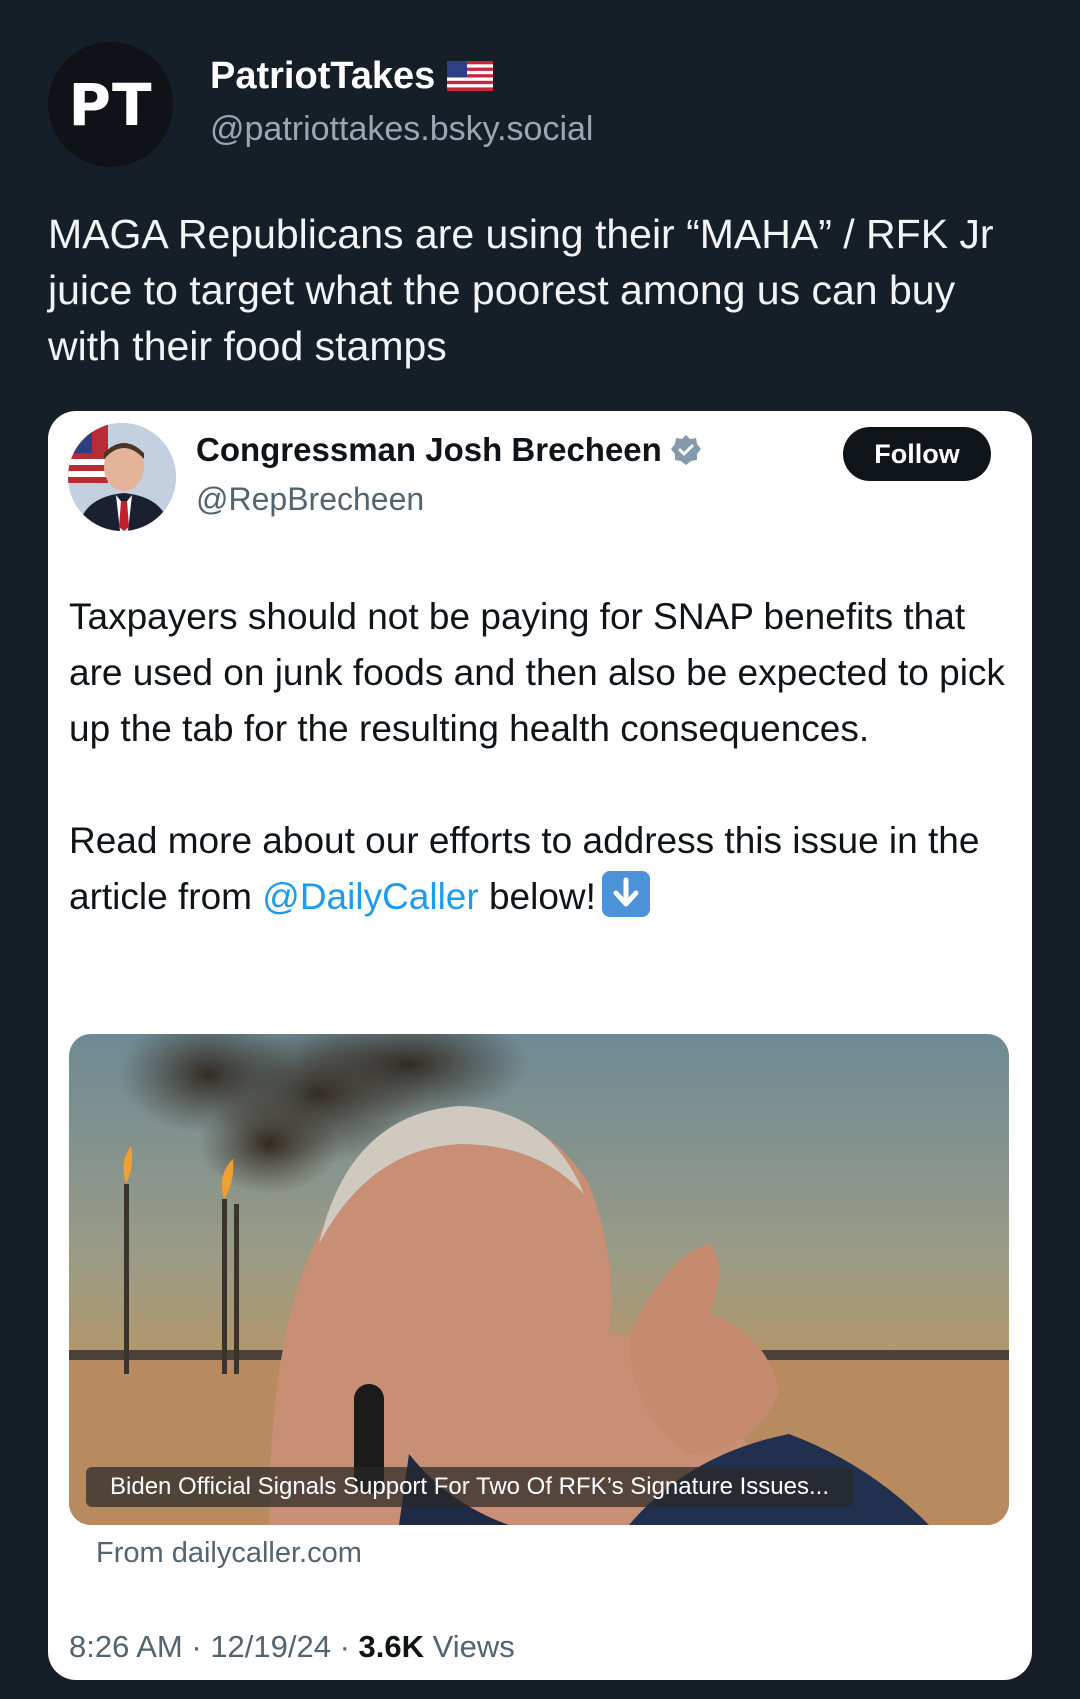  Describe the element at coordinates (391, 1646) in the screenshot. I see `views-count: 3.6K` at that location.